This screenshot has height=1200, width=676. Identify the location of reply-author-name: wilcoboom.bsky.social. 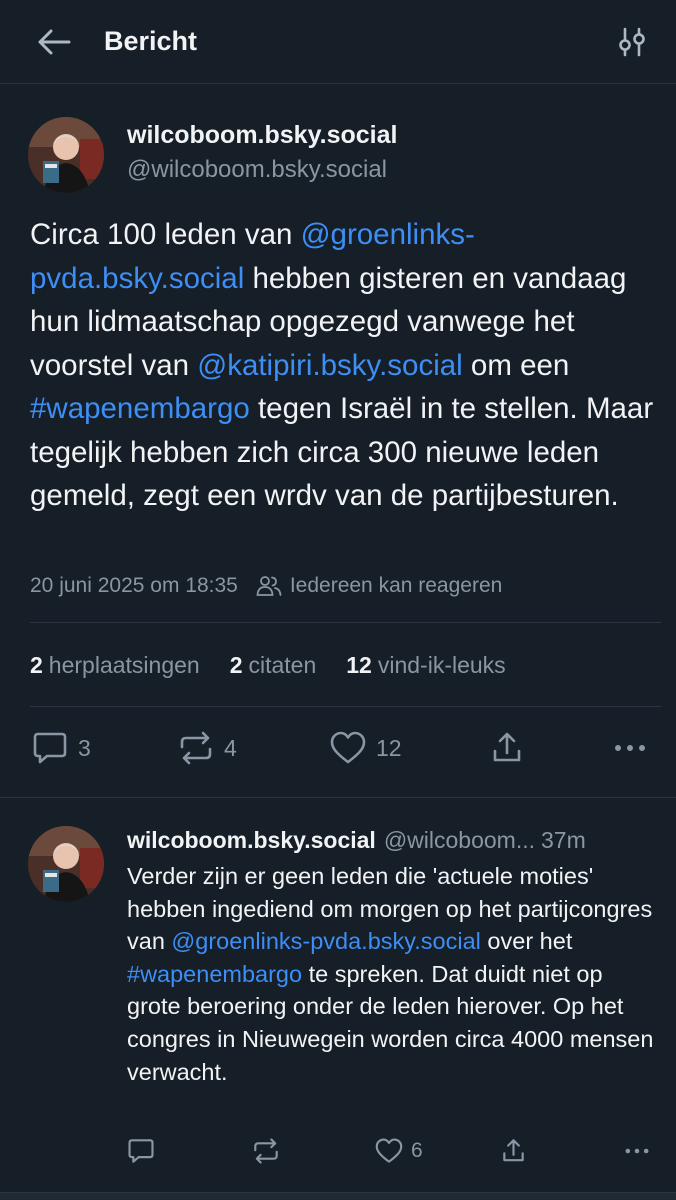
(251, 840).